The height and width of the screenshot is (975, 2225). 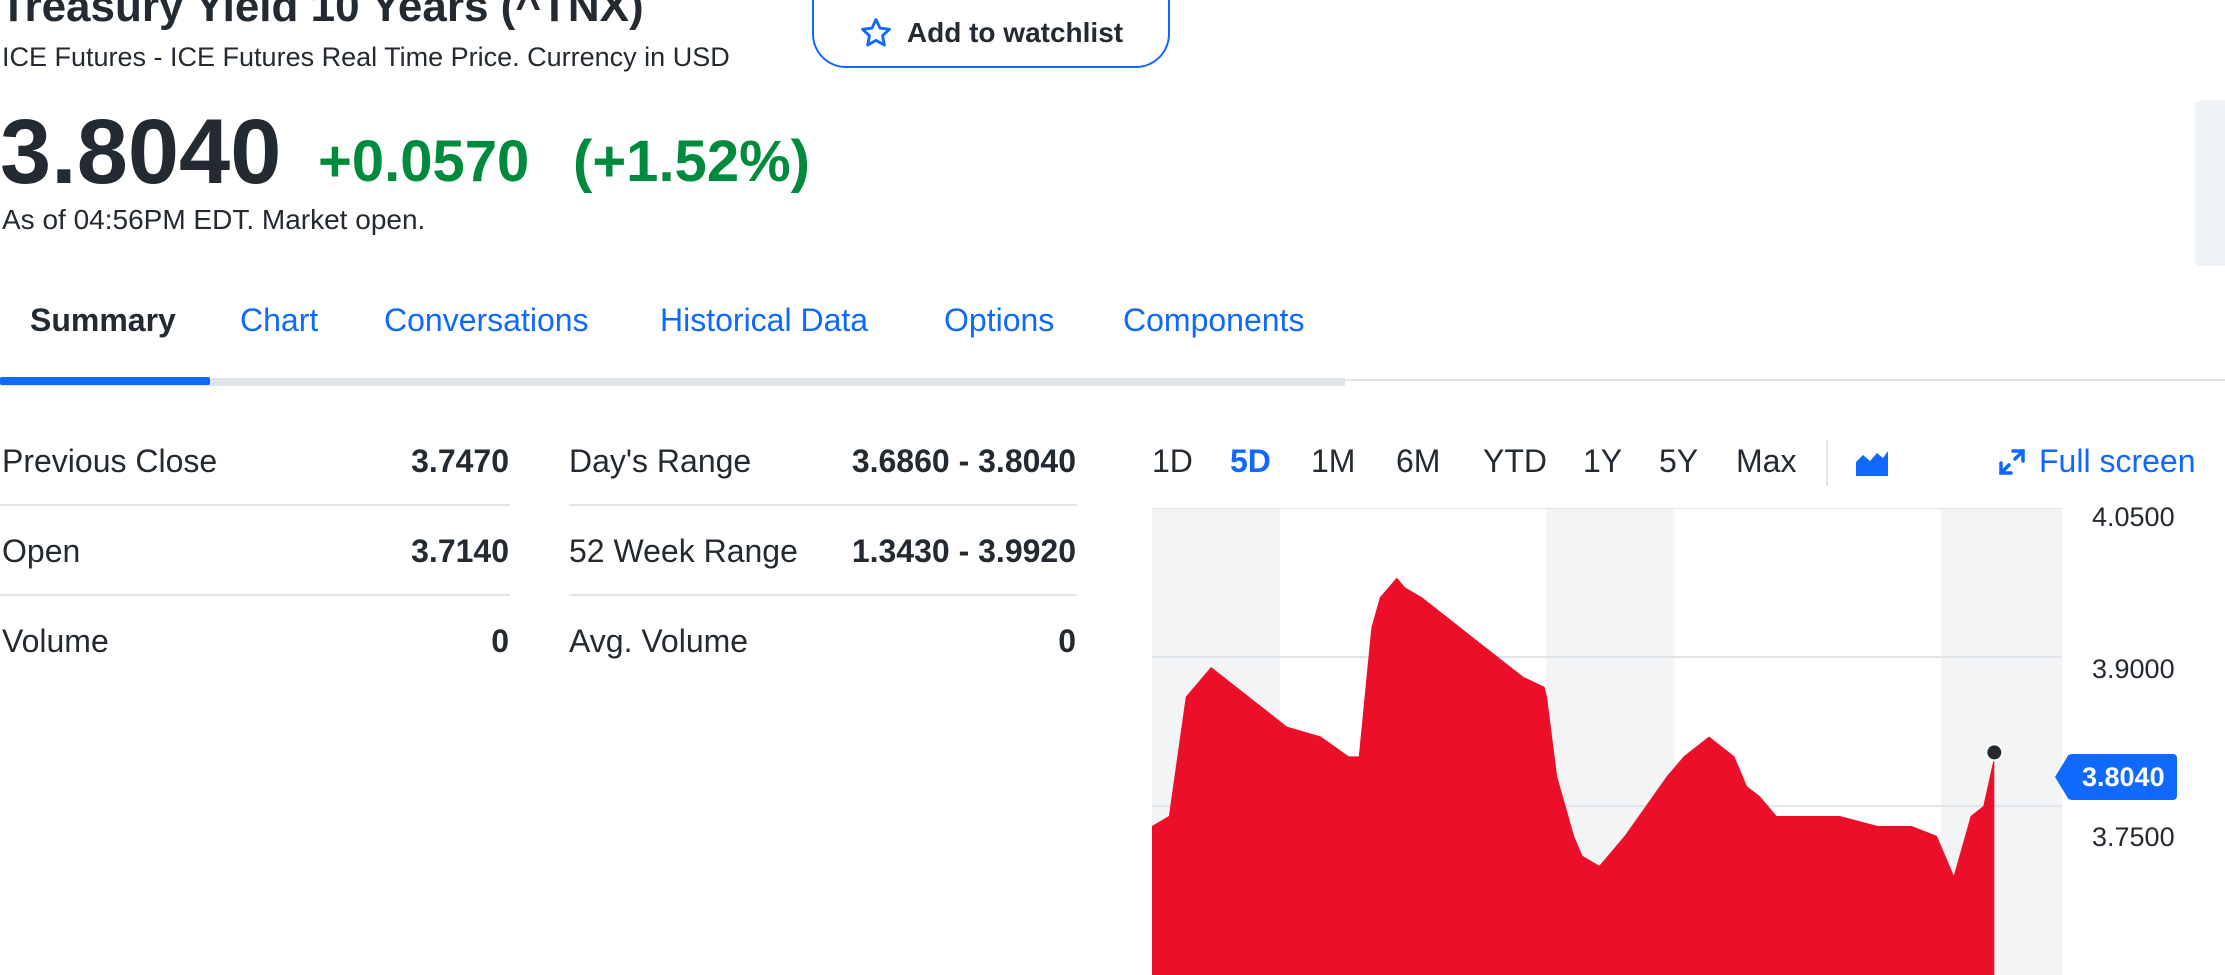 I want to click on market-status: As of 04:56PM EDT. Market open., so click(x=214, y=219).